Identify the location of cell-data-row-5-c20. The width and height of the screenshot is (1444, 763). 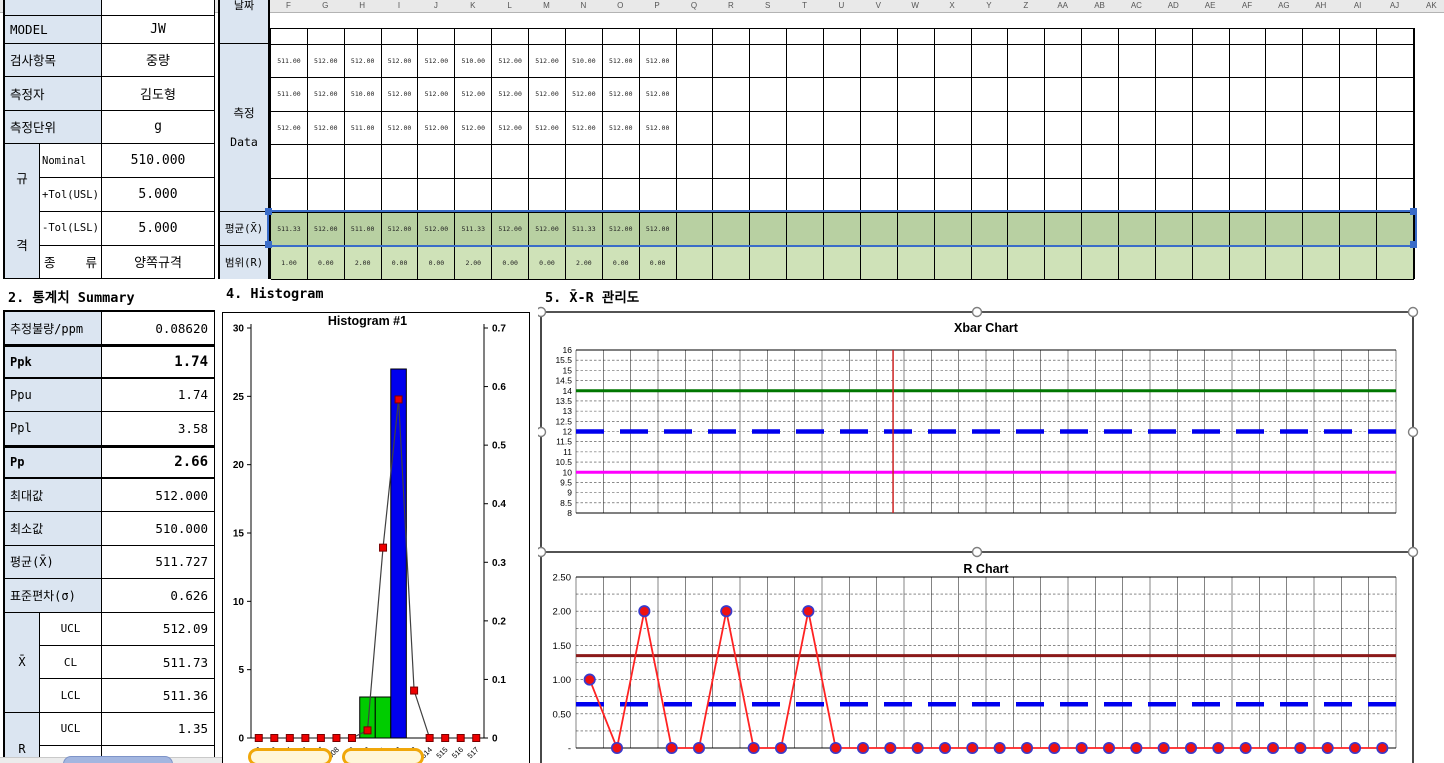
(1027, 196).